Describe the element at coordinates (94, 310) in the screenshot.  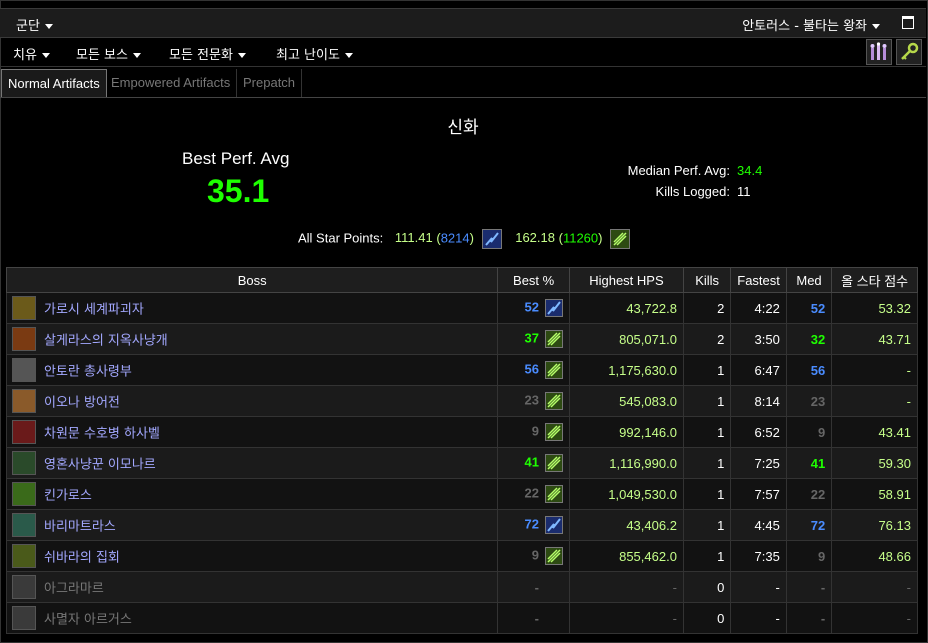
I see `boss-name: 가로시 세계파괴자` at that location.